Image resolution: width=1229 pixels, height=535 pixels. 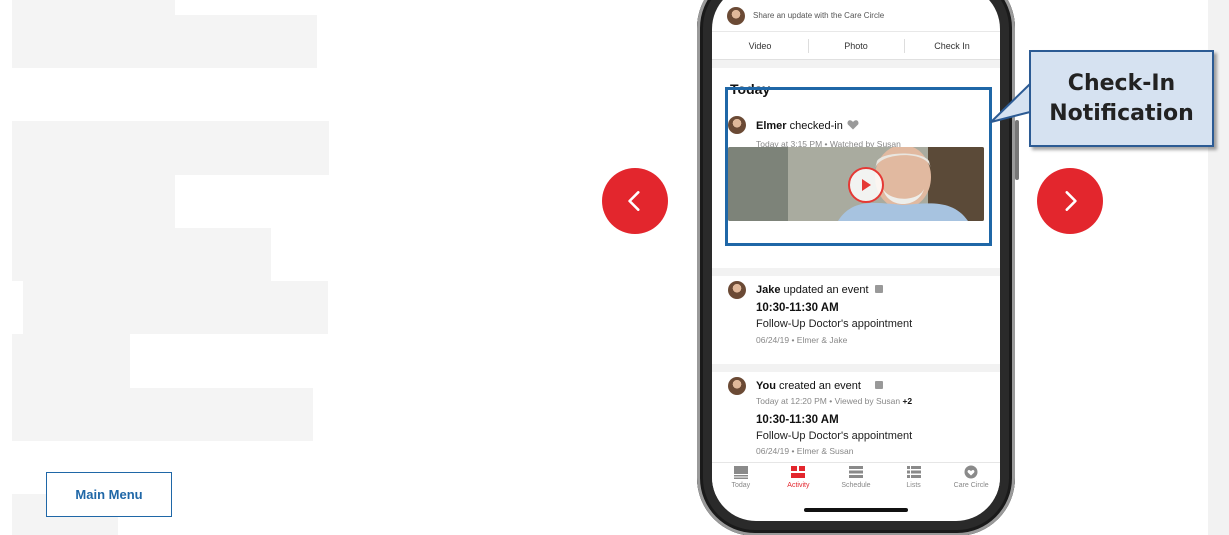 What do you see at coordinates (952, 45) in the screenshot?
I see `check-in-button: Check In` at bounding box center [952, 45].